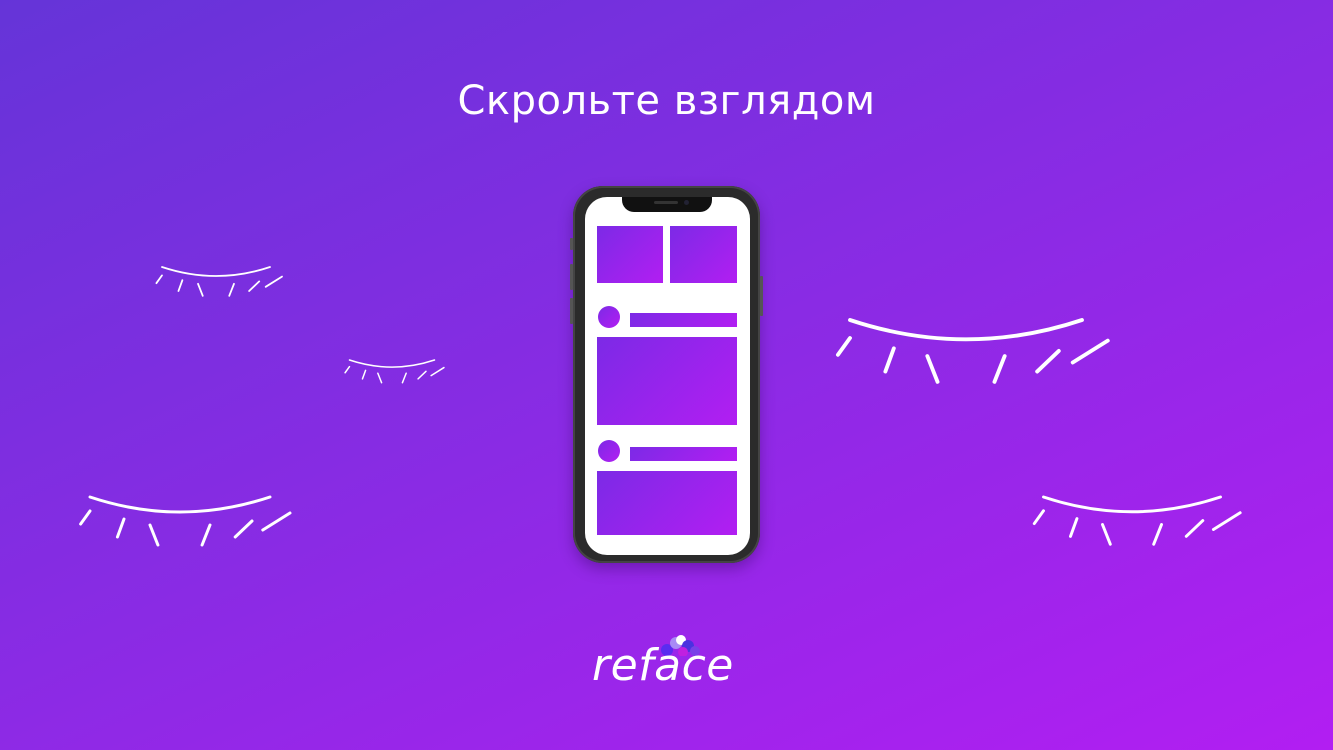  I want to click on phone-illustration, so click(666, 374).